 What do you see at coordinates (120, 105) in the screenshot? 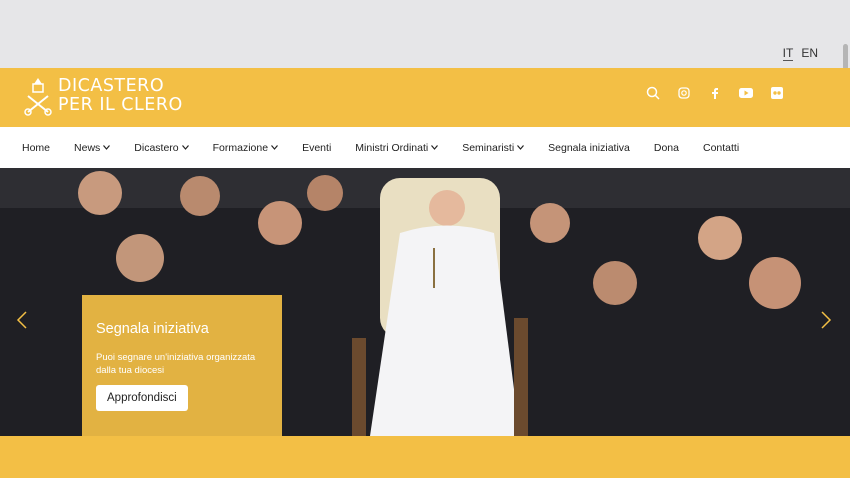
I see `logo-line-2: PER IL CLERO` at bounding box center [120, 105].